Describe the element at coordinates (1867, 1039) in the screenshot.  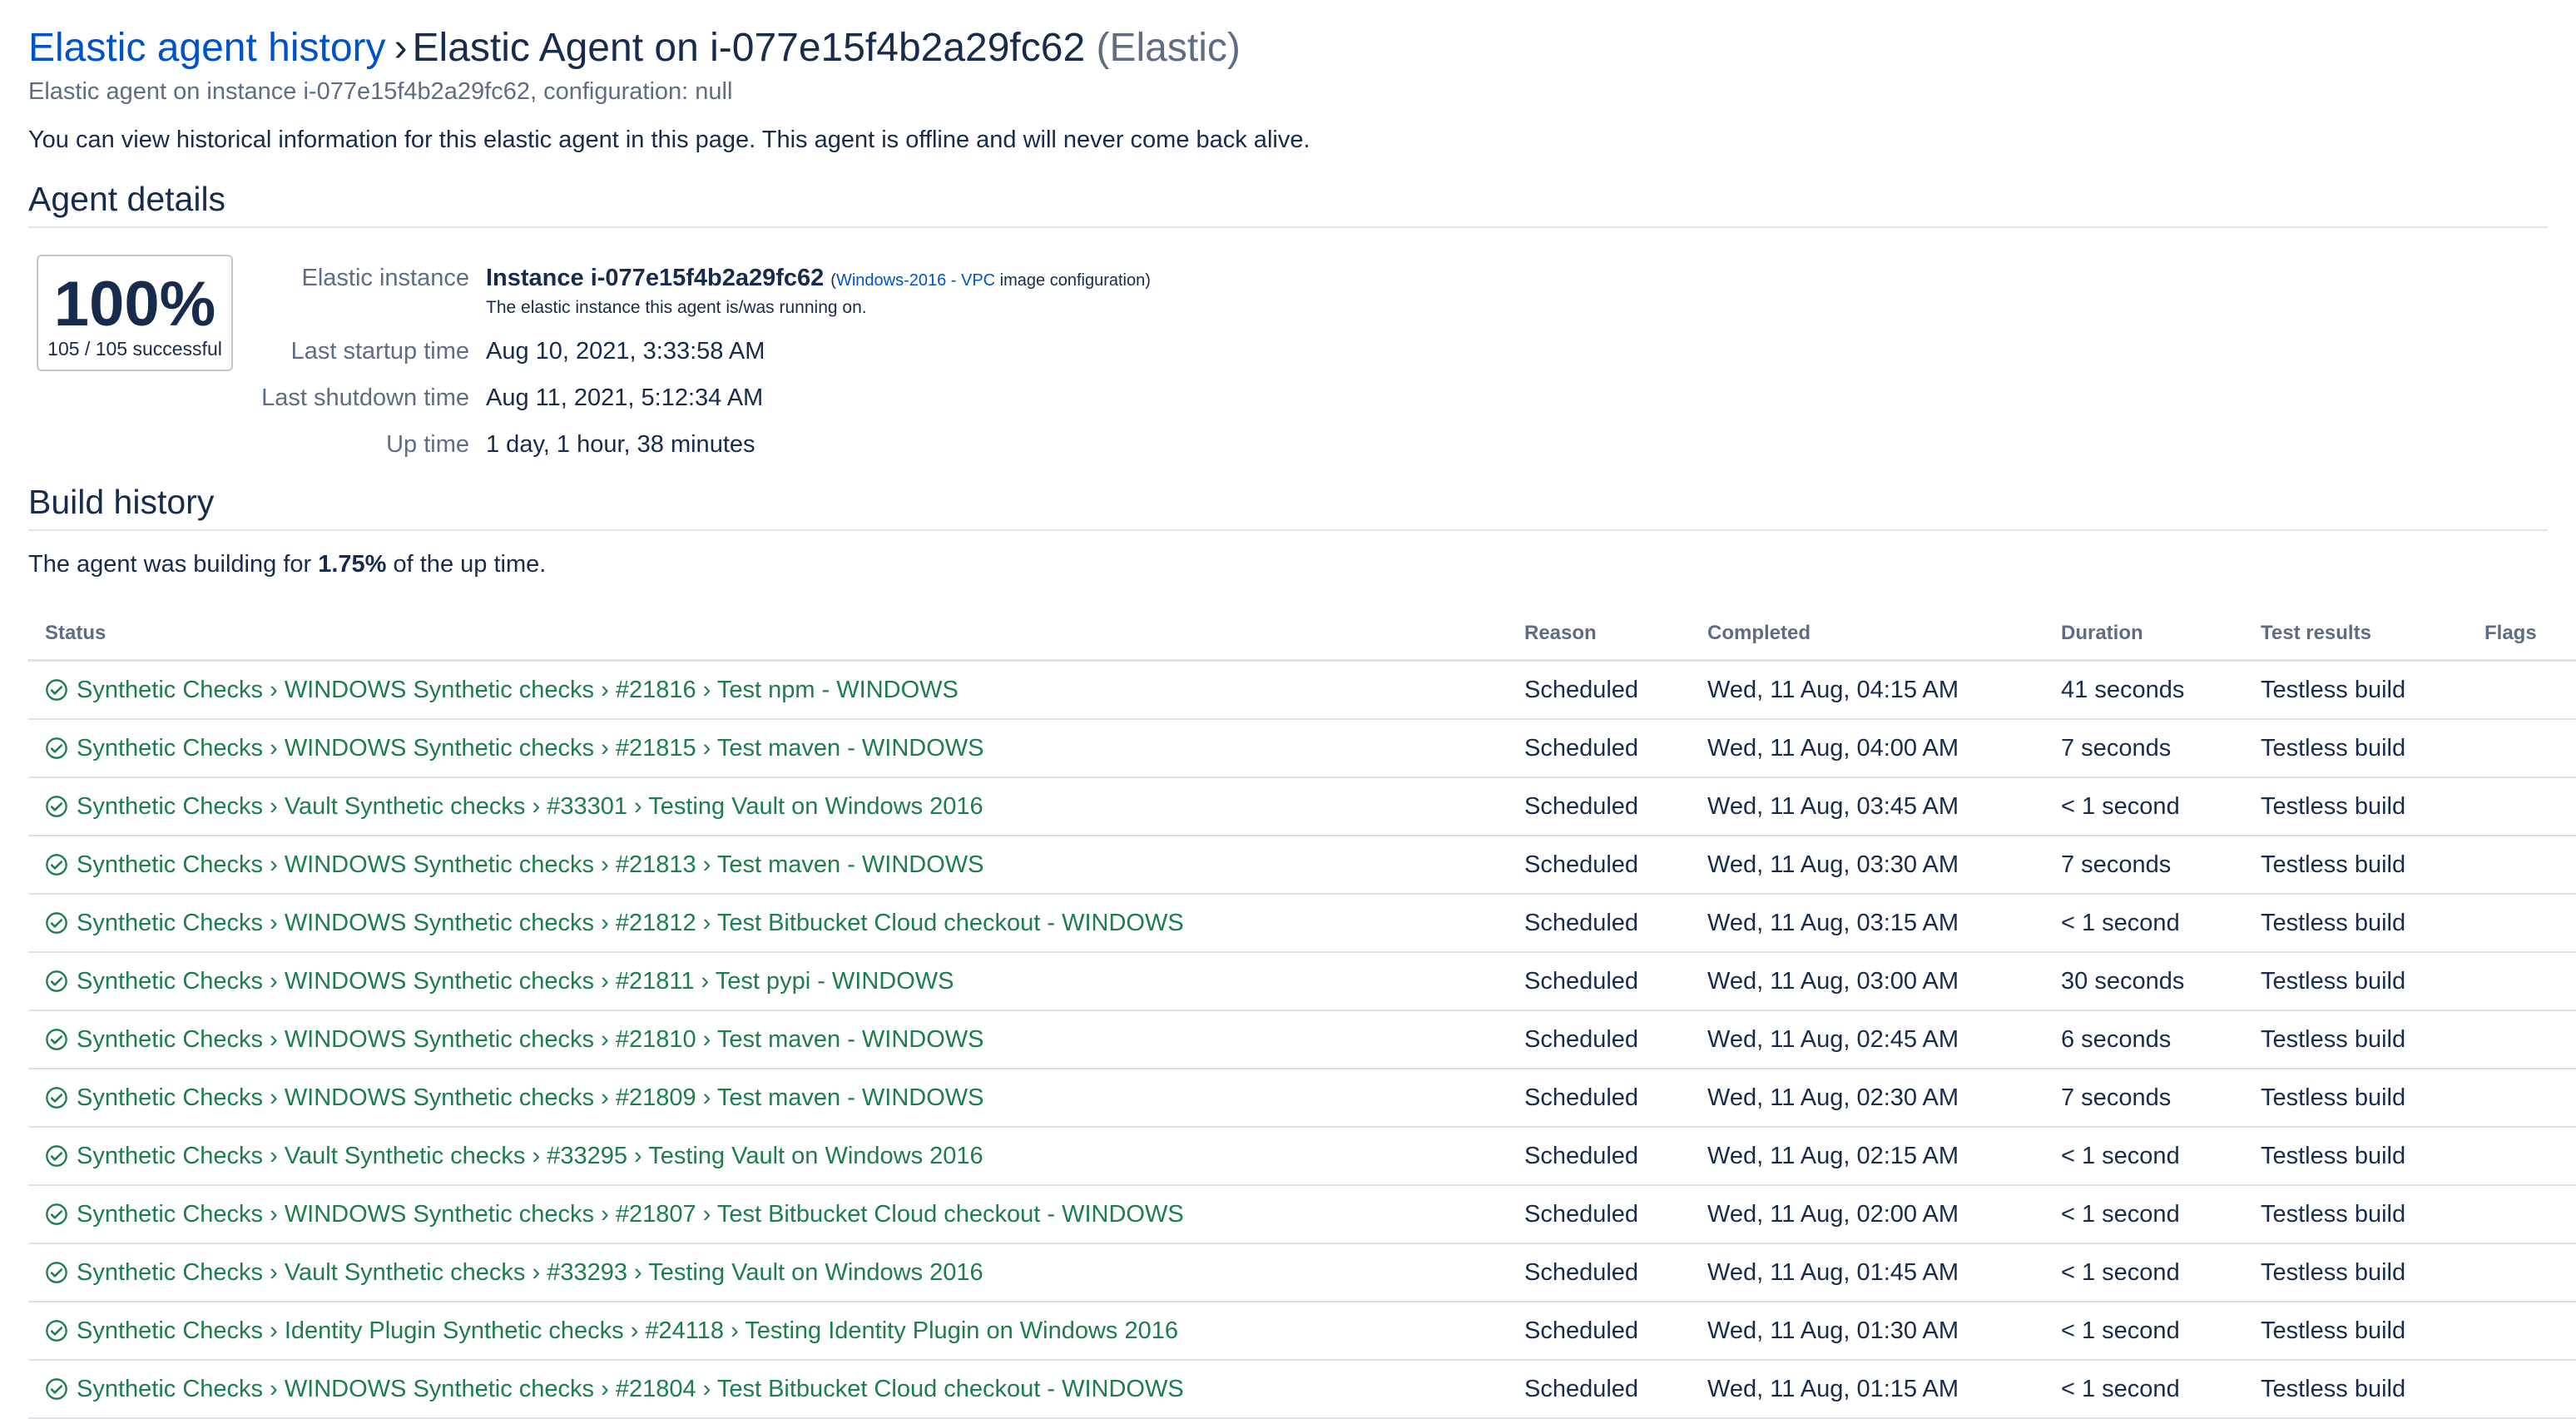
I see `completed-cell: Wed, 11 Aug, 02:45 AM` at that location.